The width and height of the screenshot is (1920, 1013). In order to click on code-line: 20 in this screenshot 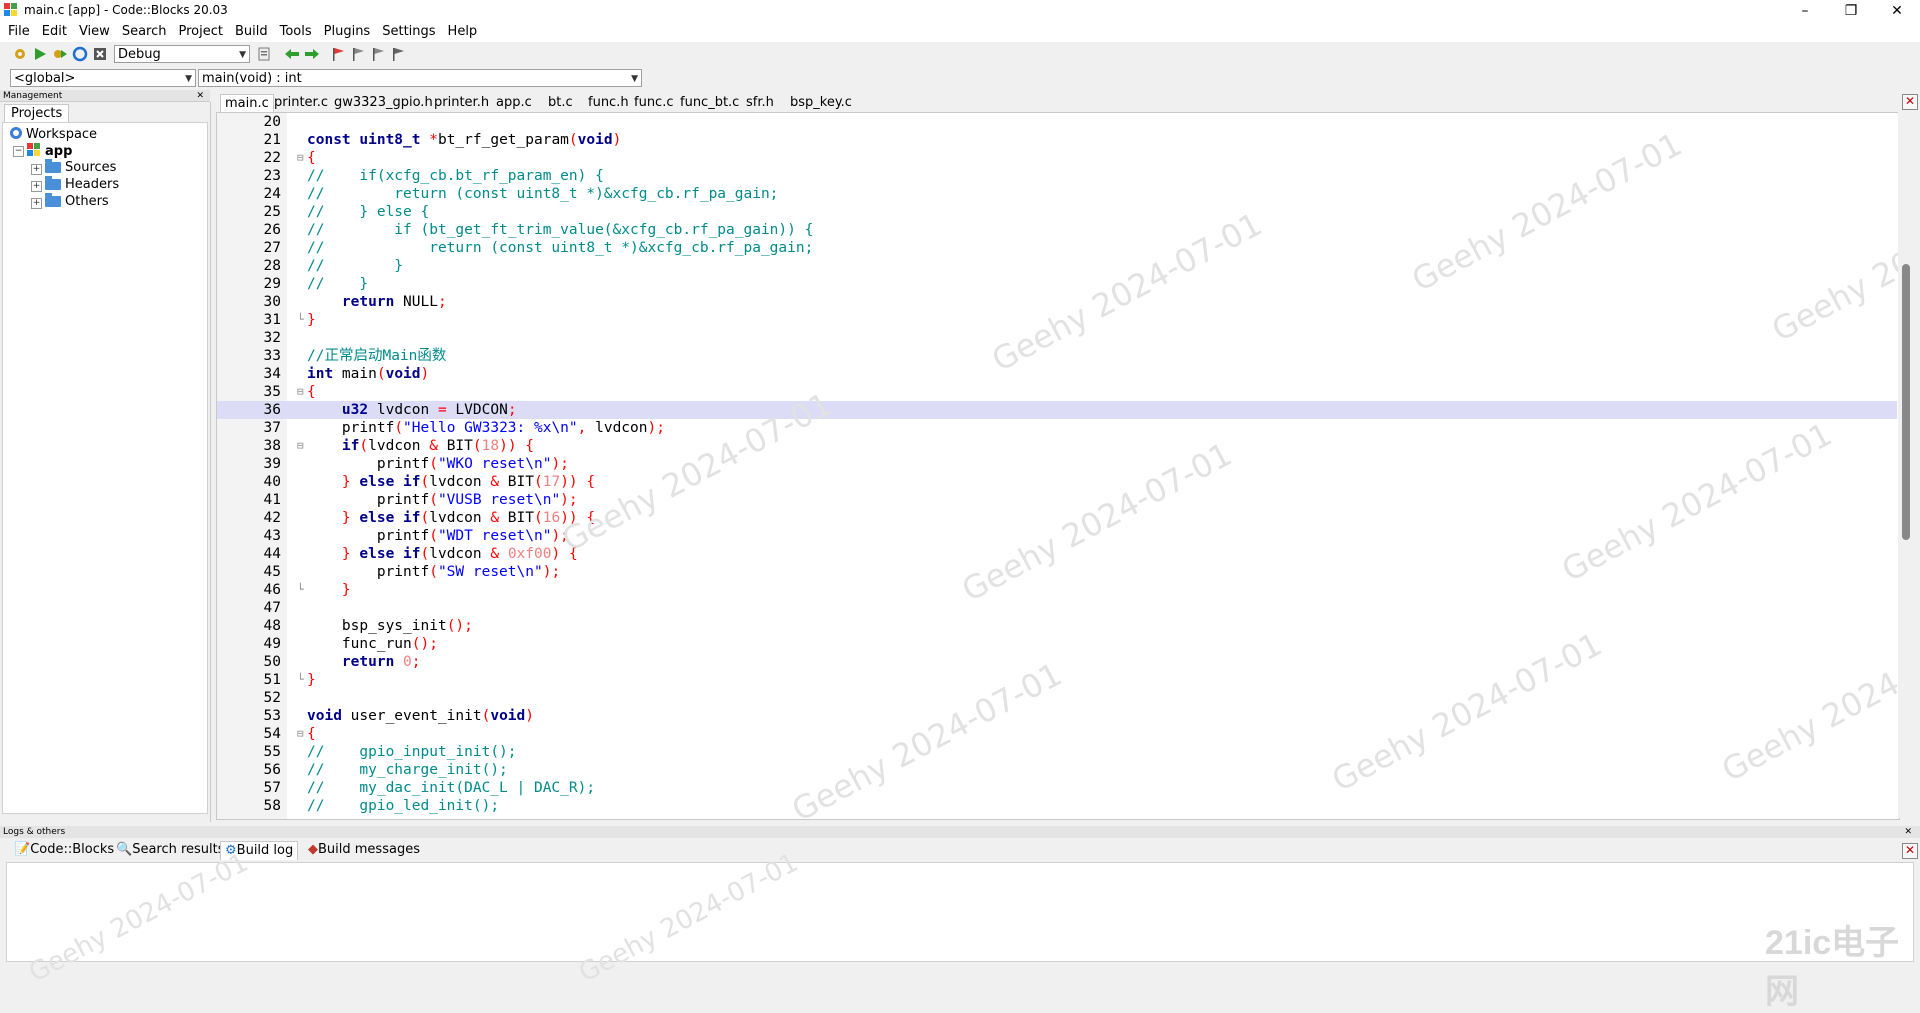, I will do `click(1057, 122)`.